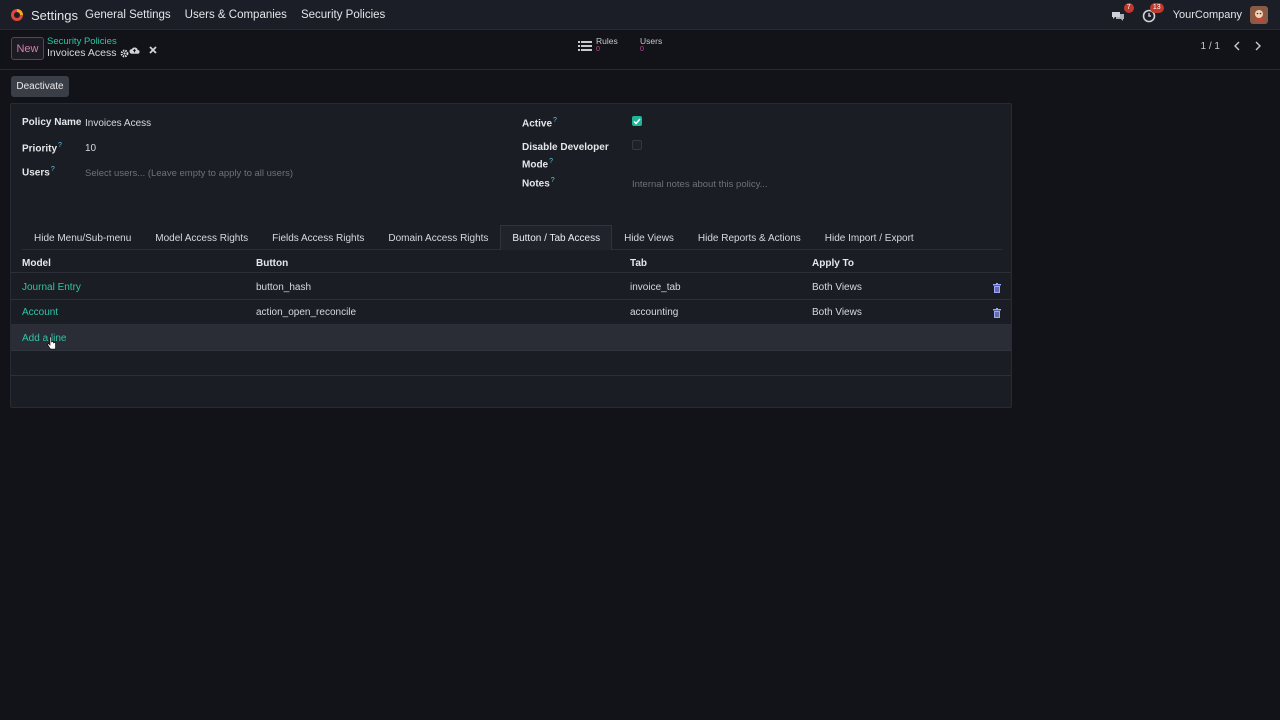 Image resolution: width=1280 pixels, height=720 pixels. I want to click on empty-row, so click(511, 363).